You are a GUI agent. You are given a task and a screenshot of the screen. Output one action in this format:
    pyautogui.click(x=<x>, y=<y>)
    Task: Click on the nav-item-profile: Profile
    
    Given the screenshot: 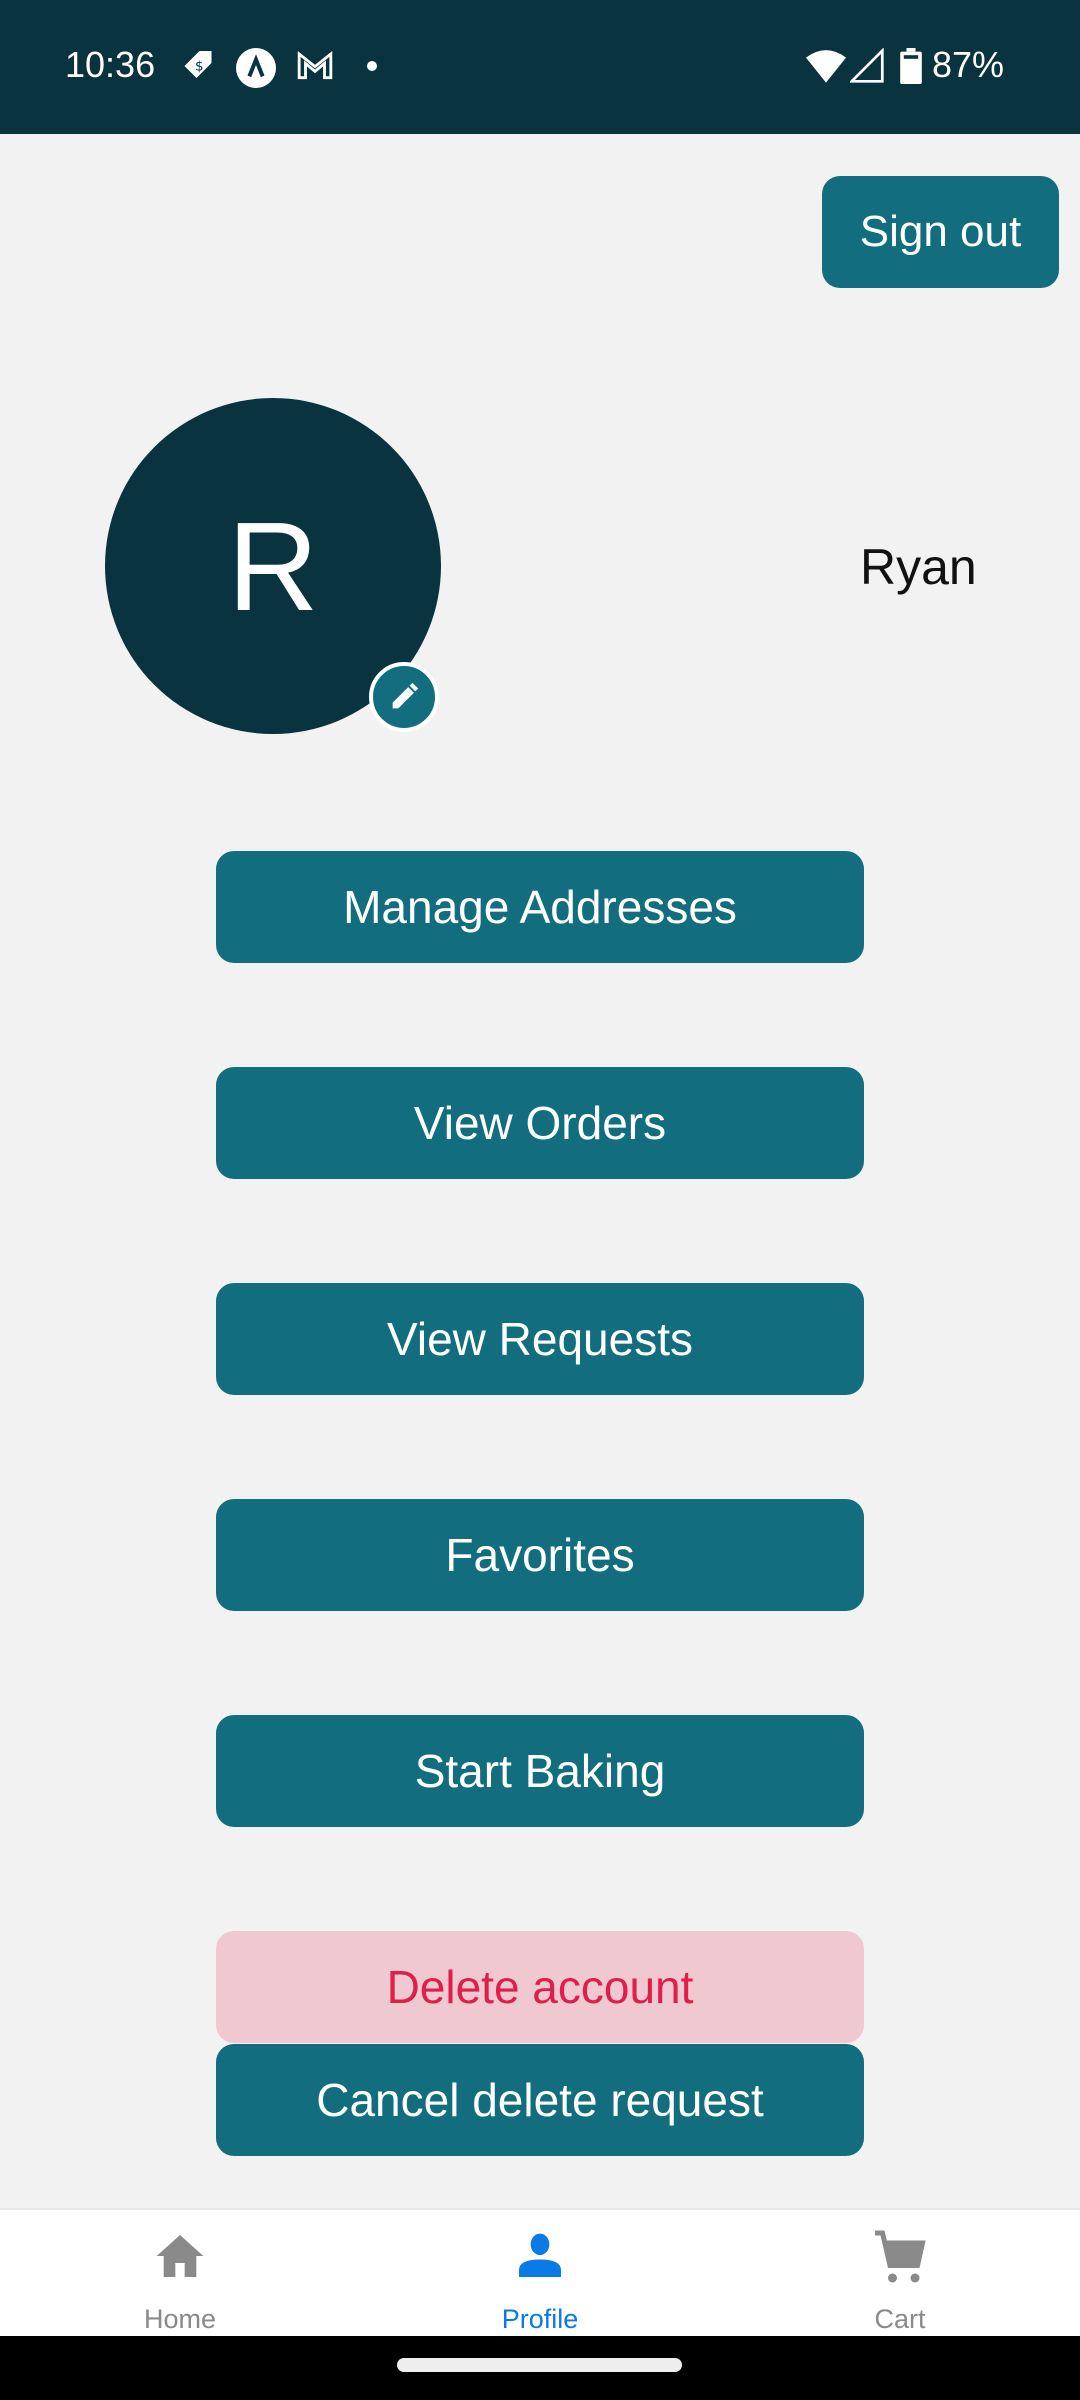 What is the action you would take?
    pyautogui.click(x=540, y=2274)
    